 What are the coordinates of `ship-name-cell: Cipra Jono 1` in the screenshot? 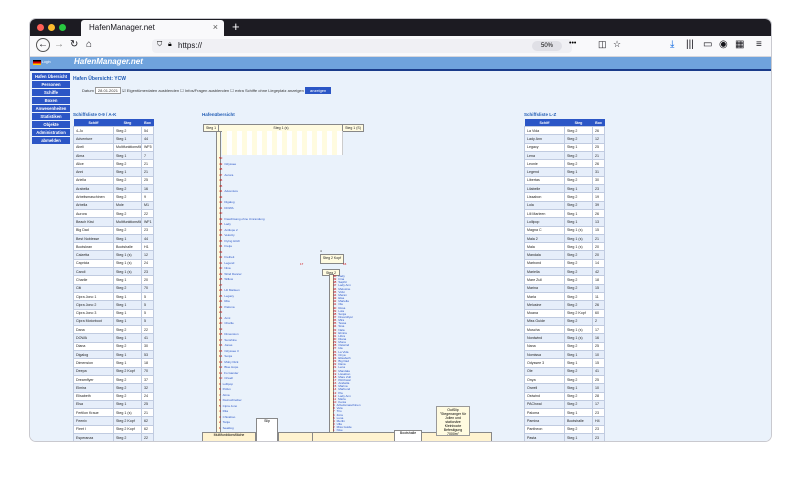 It's located at (93, 296).